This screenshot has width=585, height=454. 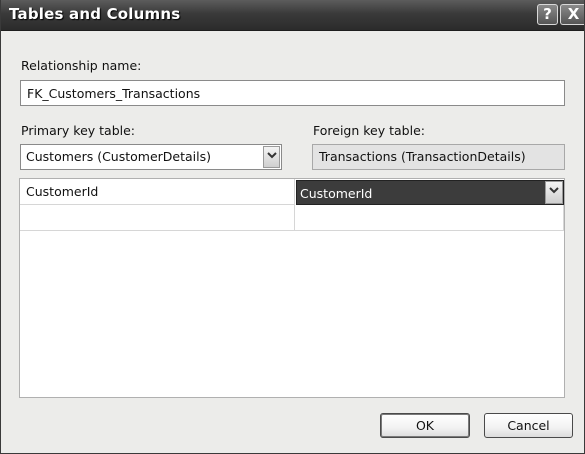 What do you see at coordinates (292, 93) in the screenshot?
I see `relationship-name-input` at bounding box center [292, 93].